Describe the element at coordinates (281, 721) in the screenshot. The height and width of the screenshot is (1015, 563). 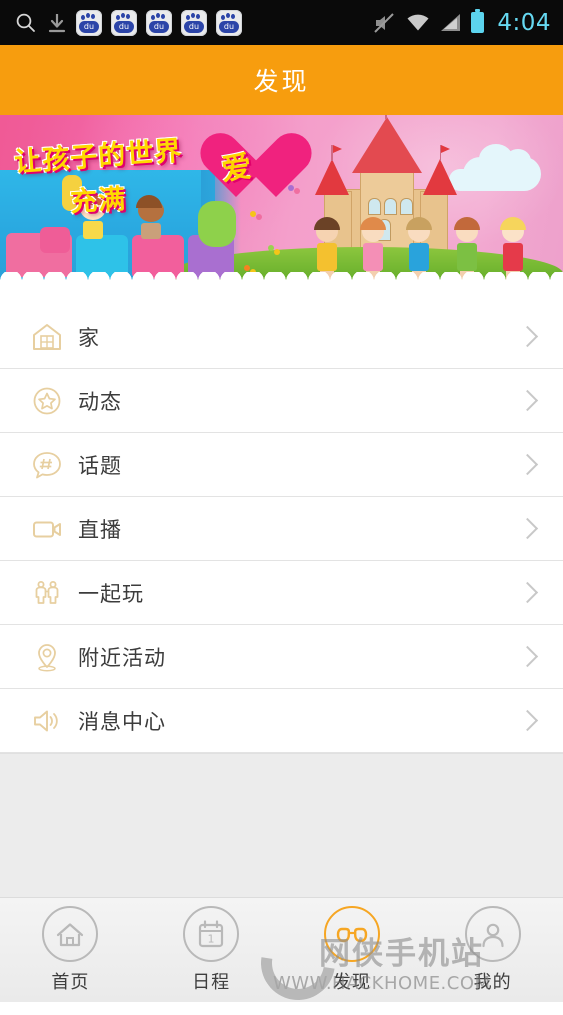
I see `list-item-message-center: 消息中心` at that location.